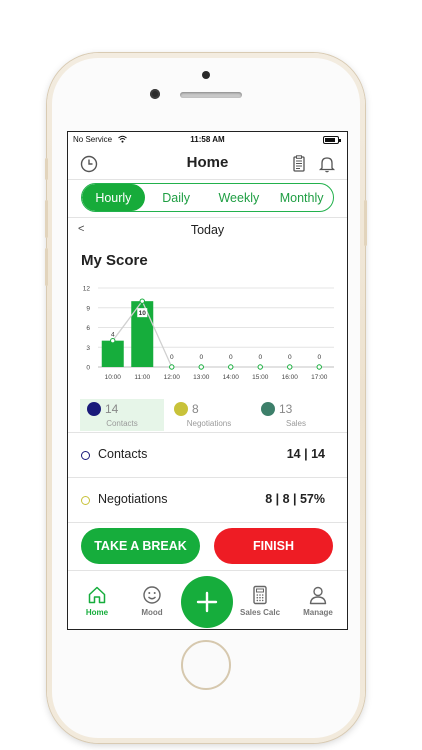 The height and width of the screenshot is (750, 422). Describe the element at coordinates (88, 328) in the screenshot. I see `y-tick-label: 6` at that location.